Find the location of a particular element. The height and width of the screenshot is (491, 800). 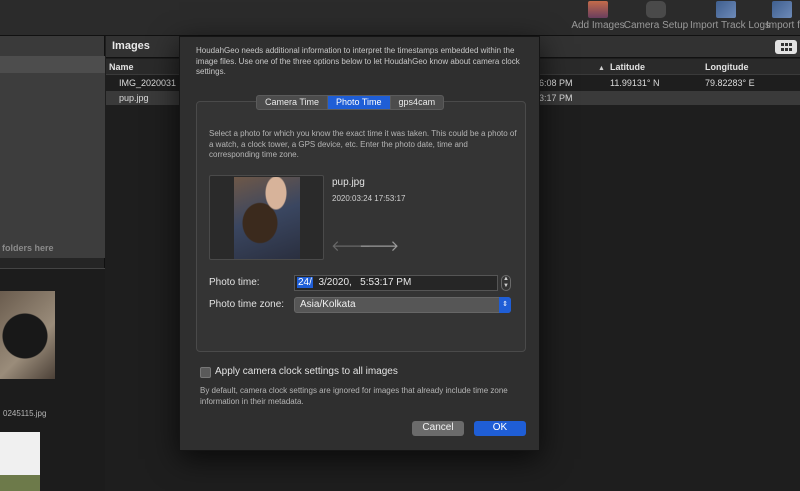

stepper-icon: ▲ ▼ is located at coordinates (506, 283).